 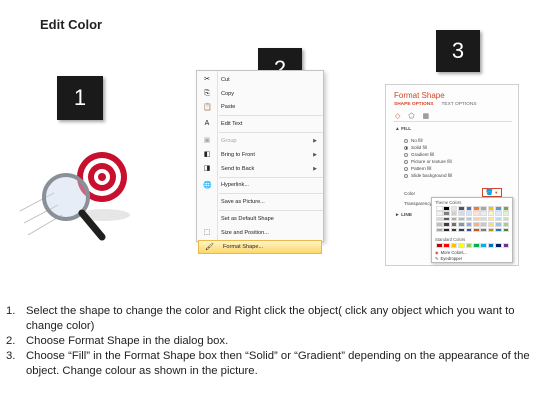 I want to click on fill-option: Solid fill, so click(x=428, y=147).